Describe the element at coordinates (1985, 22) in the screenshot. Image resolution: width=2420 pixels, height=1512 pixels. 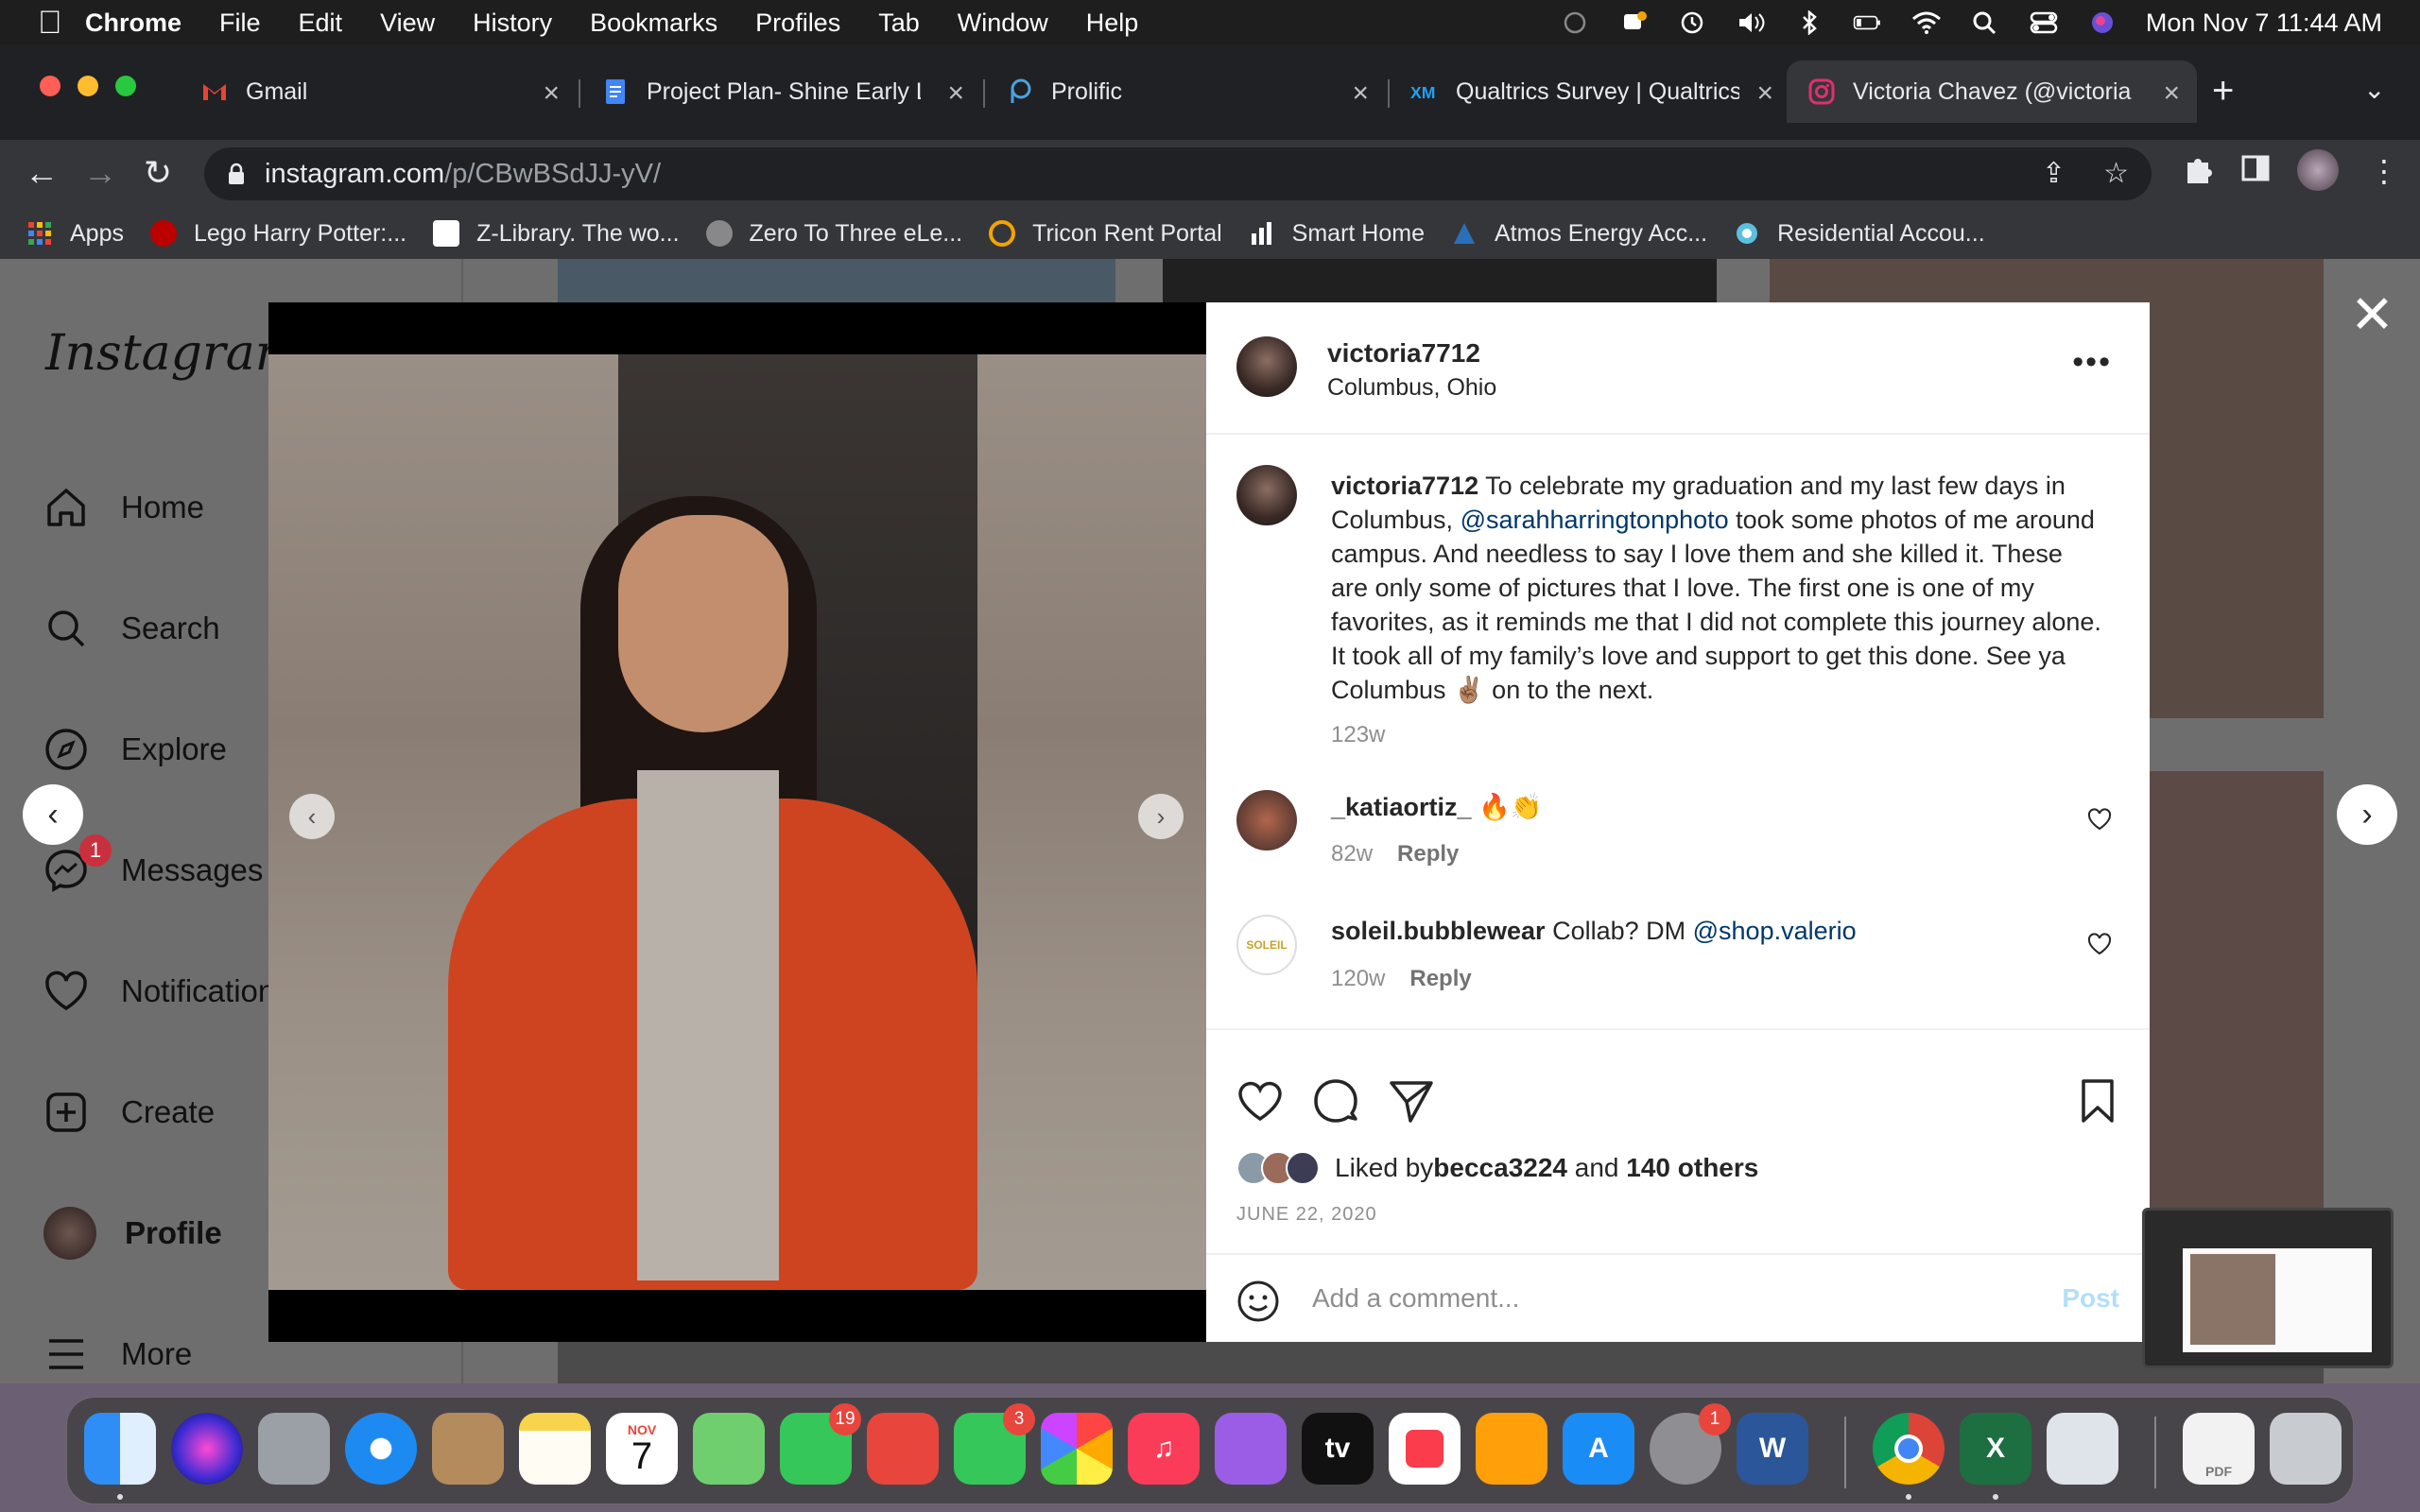
I see `spotlight-search-icon` at that location.